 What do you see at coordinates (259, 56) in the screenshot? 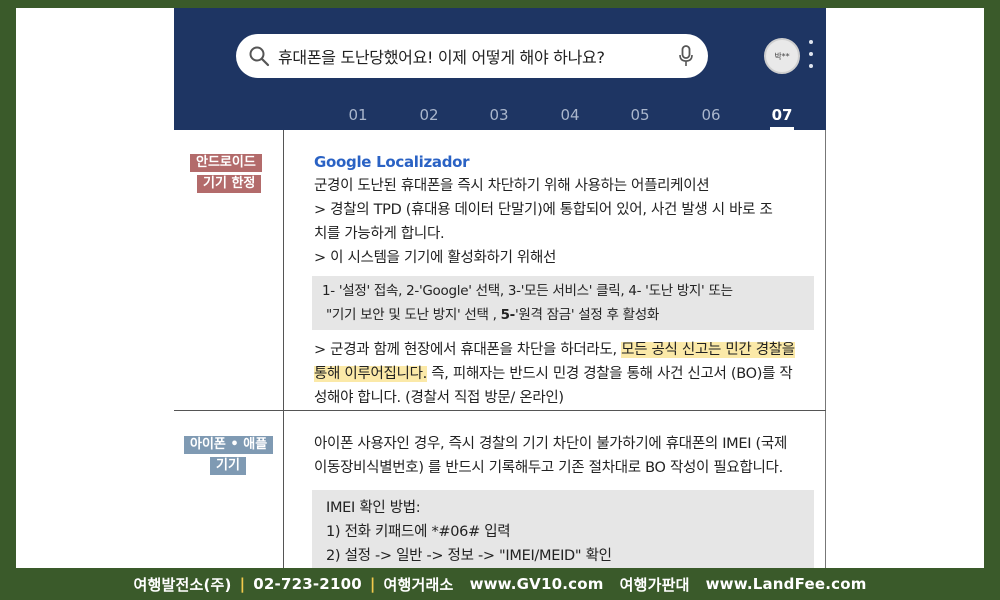
I see `search-icon` at bounding box center [259, 56].